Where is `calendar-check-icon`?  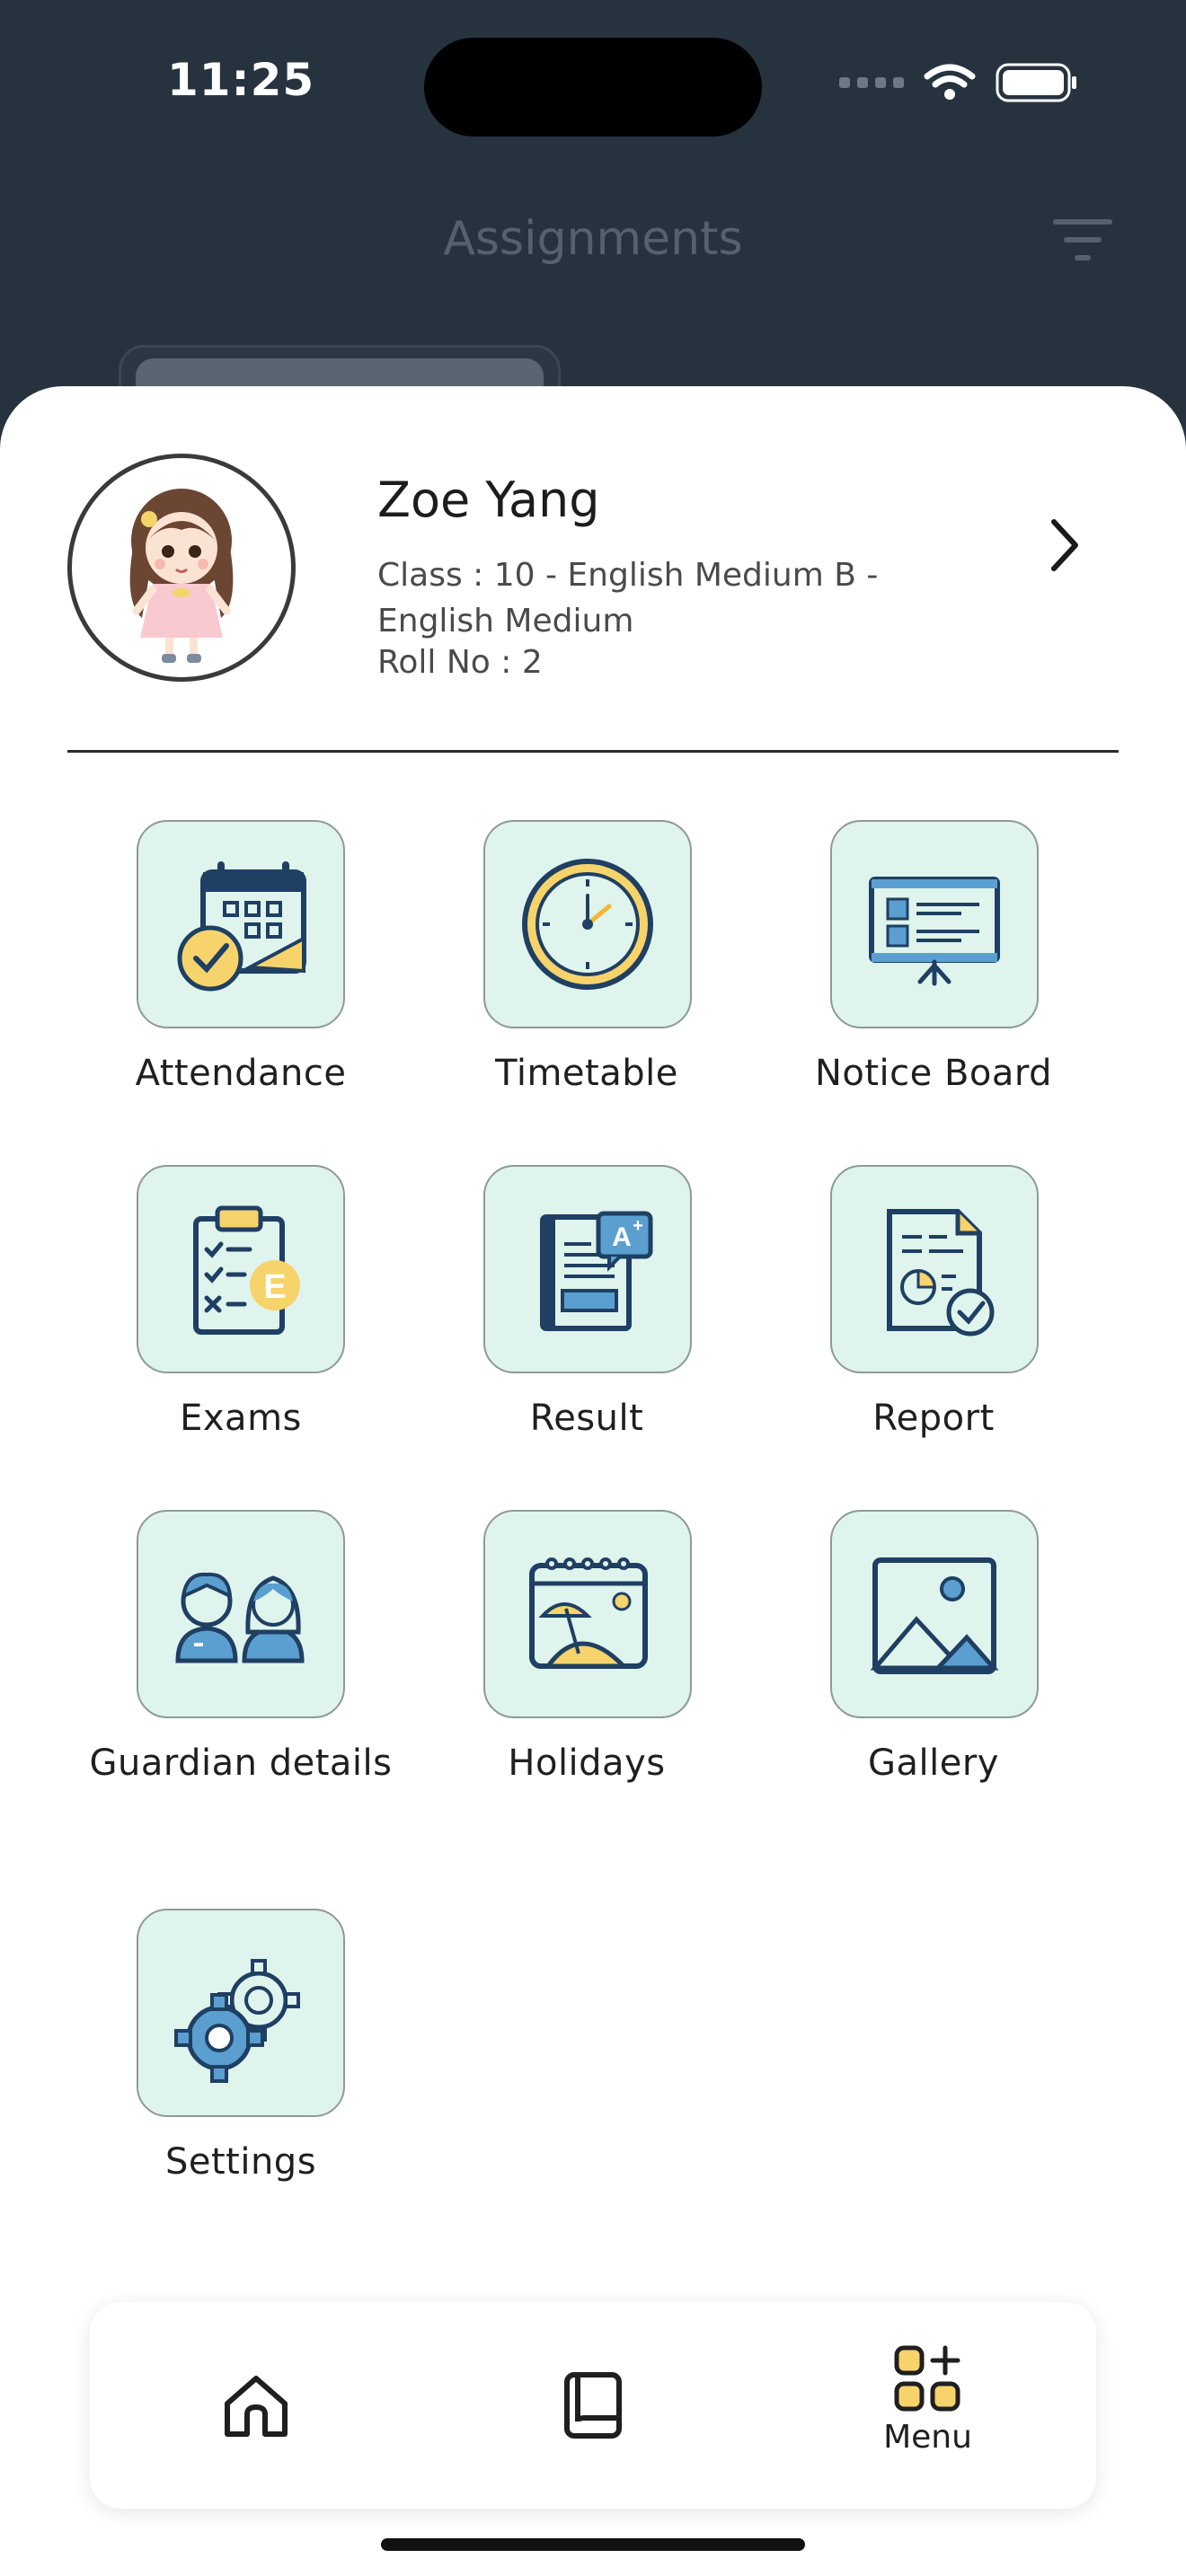 calendar-check-icon is located at coordinates (241, 926).